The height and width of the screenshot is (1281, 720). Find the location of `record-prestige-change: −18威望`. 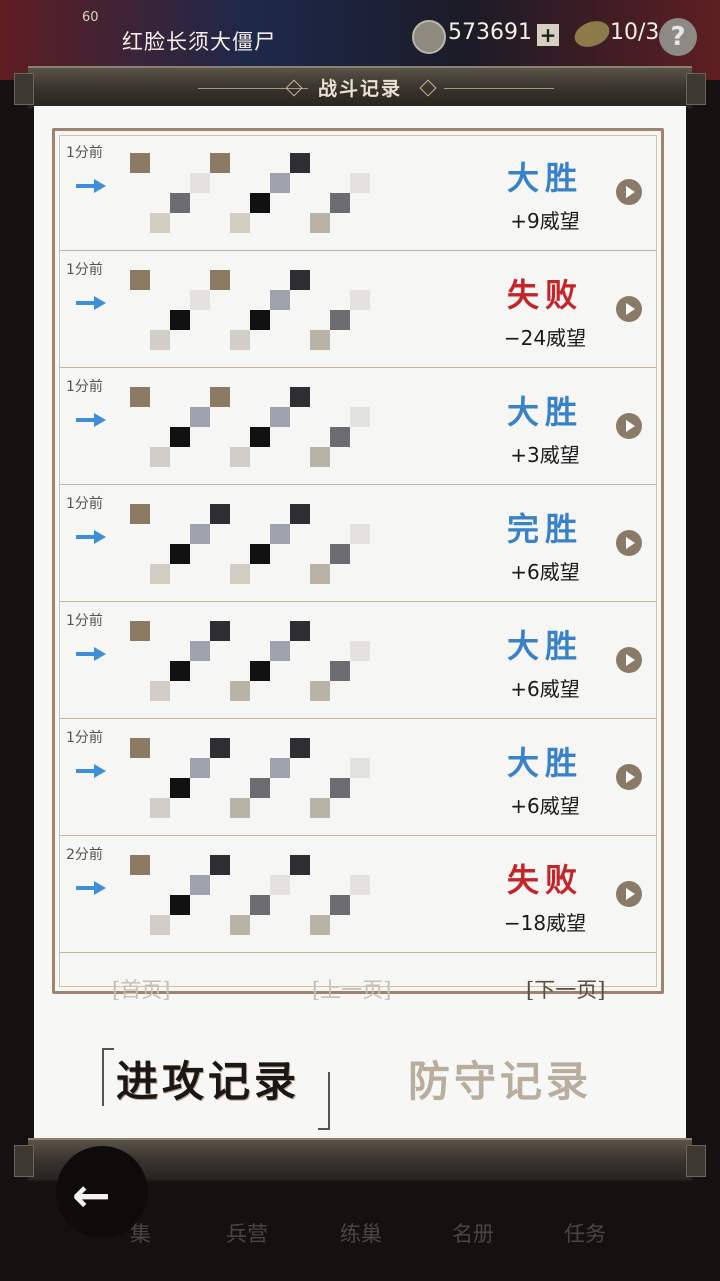

record-prestige-change: −18威望 is located at coordinates (545, 923).